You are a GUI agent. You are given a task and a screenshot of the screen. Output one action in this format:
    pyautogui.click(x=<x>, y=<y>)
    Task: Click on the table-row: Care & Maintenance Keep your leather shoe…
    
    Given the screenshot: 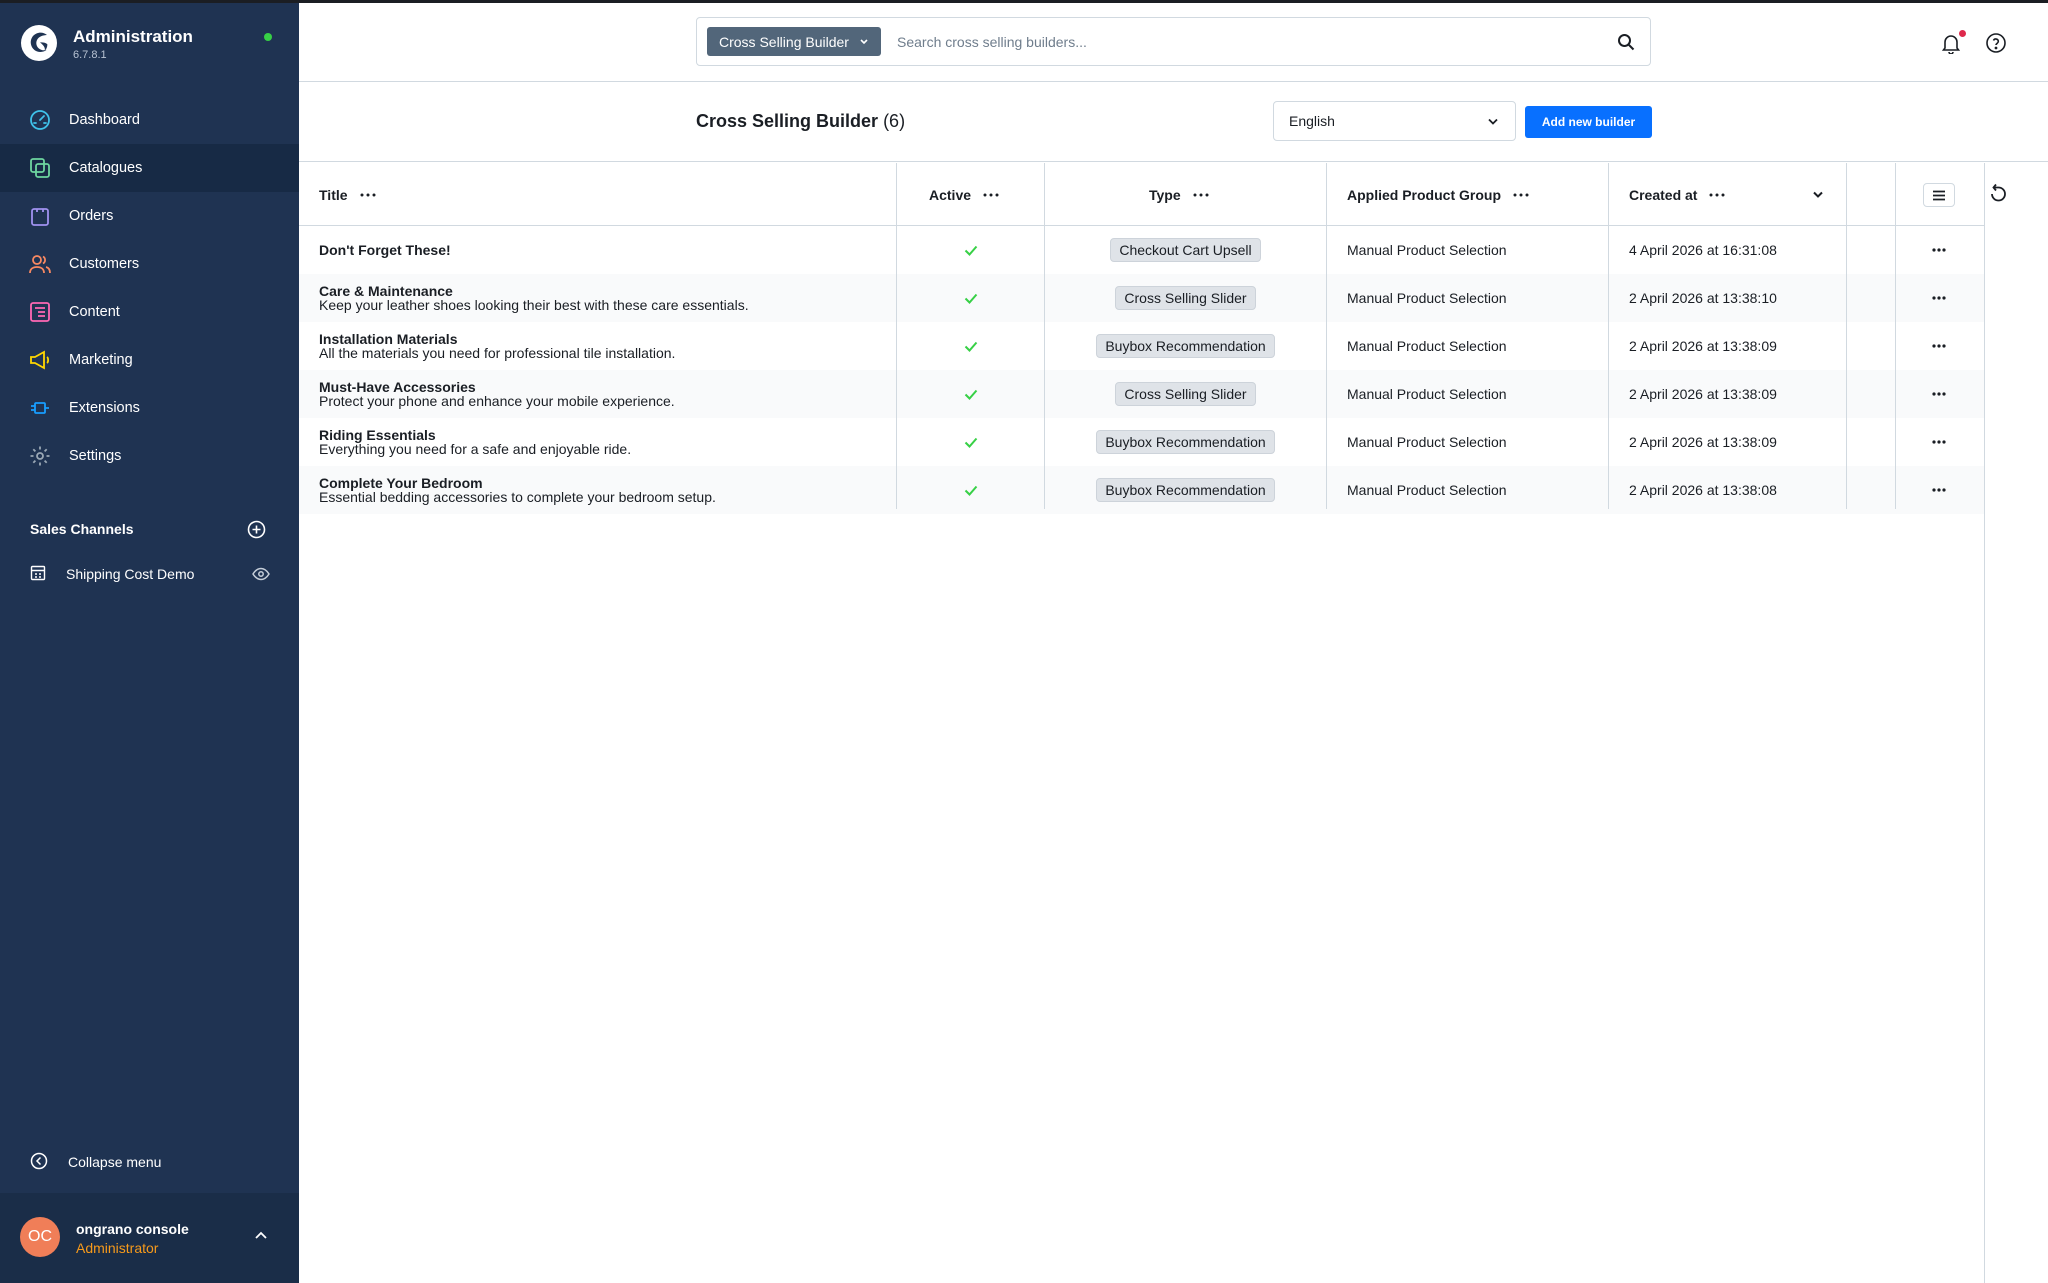 What is the action you would take?
    pyautogui.click(x=1142, y=298)
    